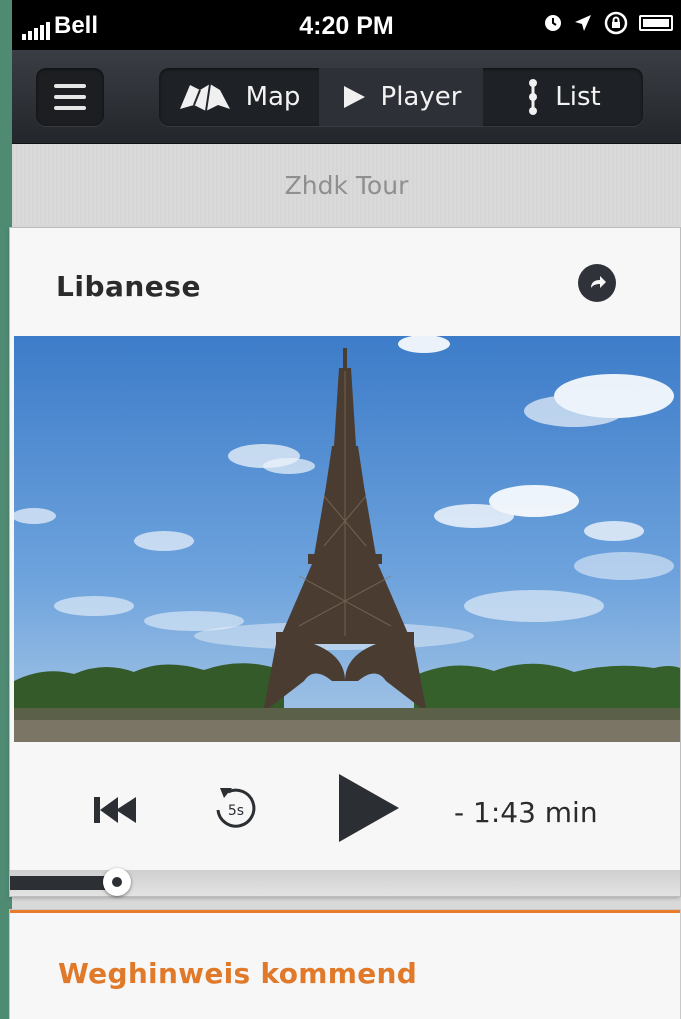 The image size is (681, 1019). I want to click on rewind-5s-icon: 5s, so click(236, 808).